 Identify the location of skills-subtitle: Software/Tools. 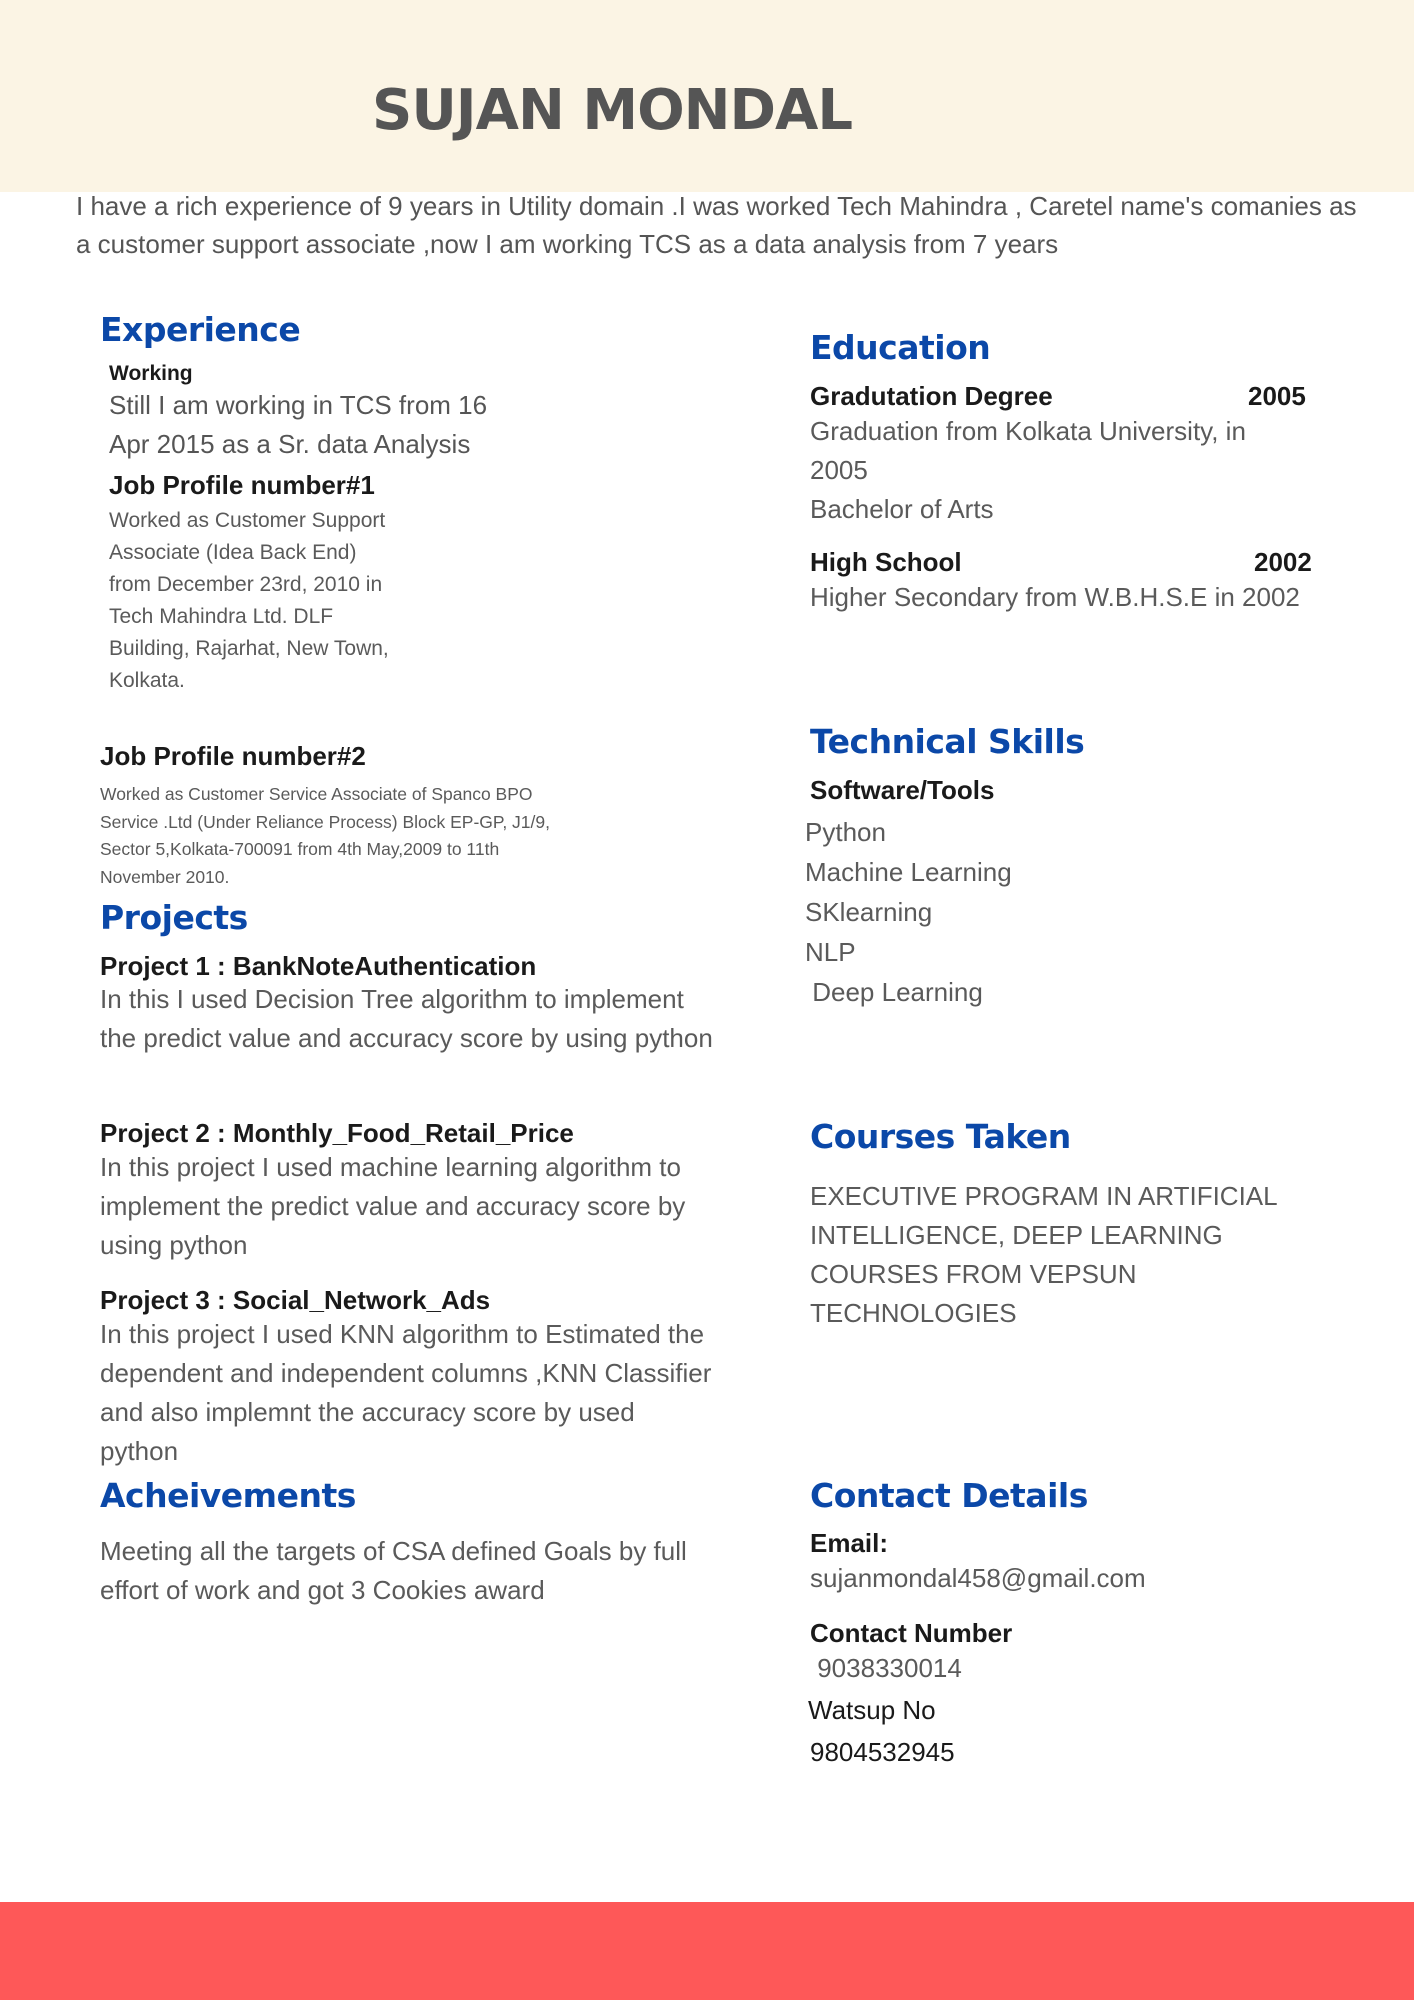
(902, 790).